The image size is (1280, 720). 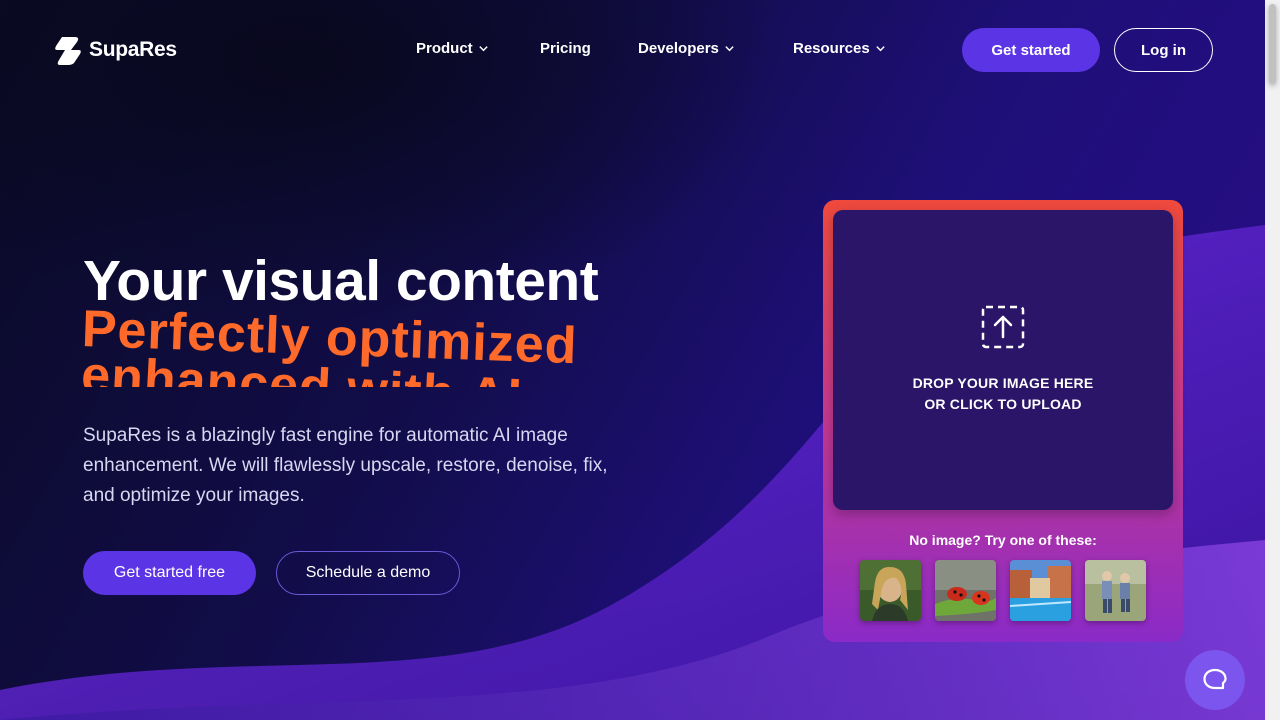 I want to click on drop-line-1: DROP YOUR IMAGE HERE, so click(x=1003, y=383).